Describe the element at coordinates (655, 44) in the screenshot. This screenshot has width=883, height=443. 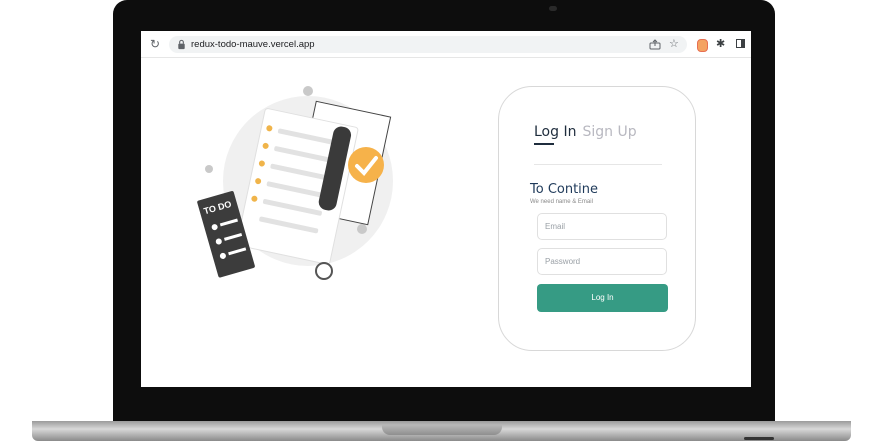
I see `share-icon` at that location.